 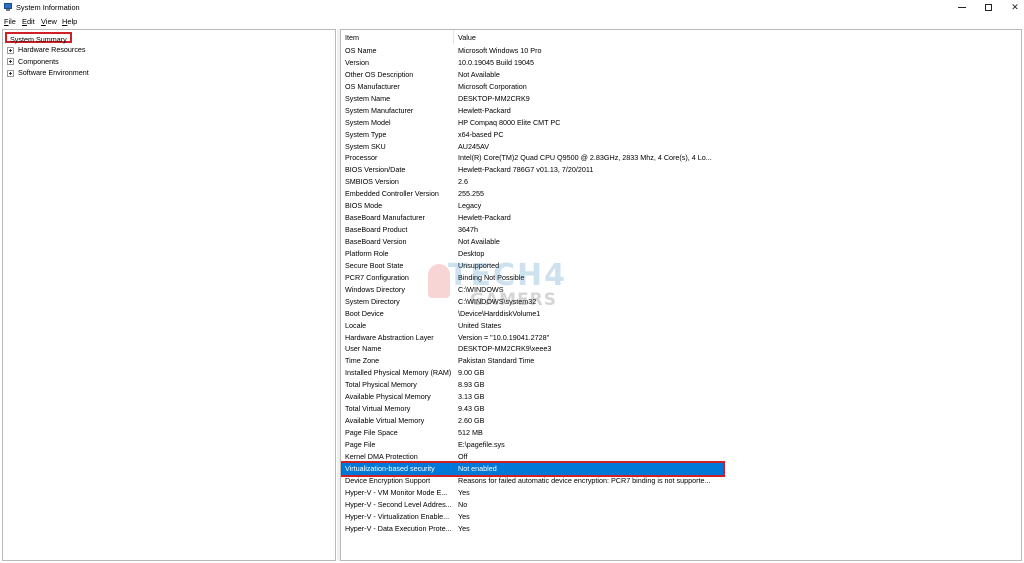 What do you see at coordinates (471, 421) in the screenshot?
I see `cell-value: 2.60 GB` at bounding box center [471, 421].